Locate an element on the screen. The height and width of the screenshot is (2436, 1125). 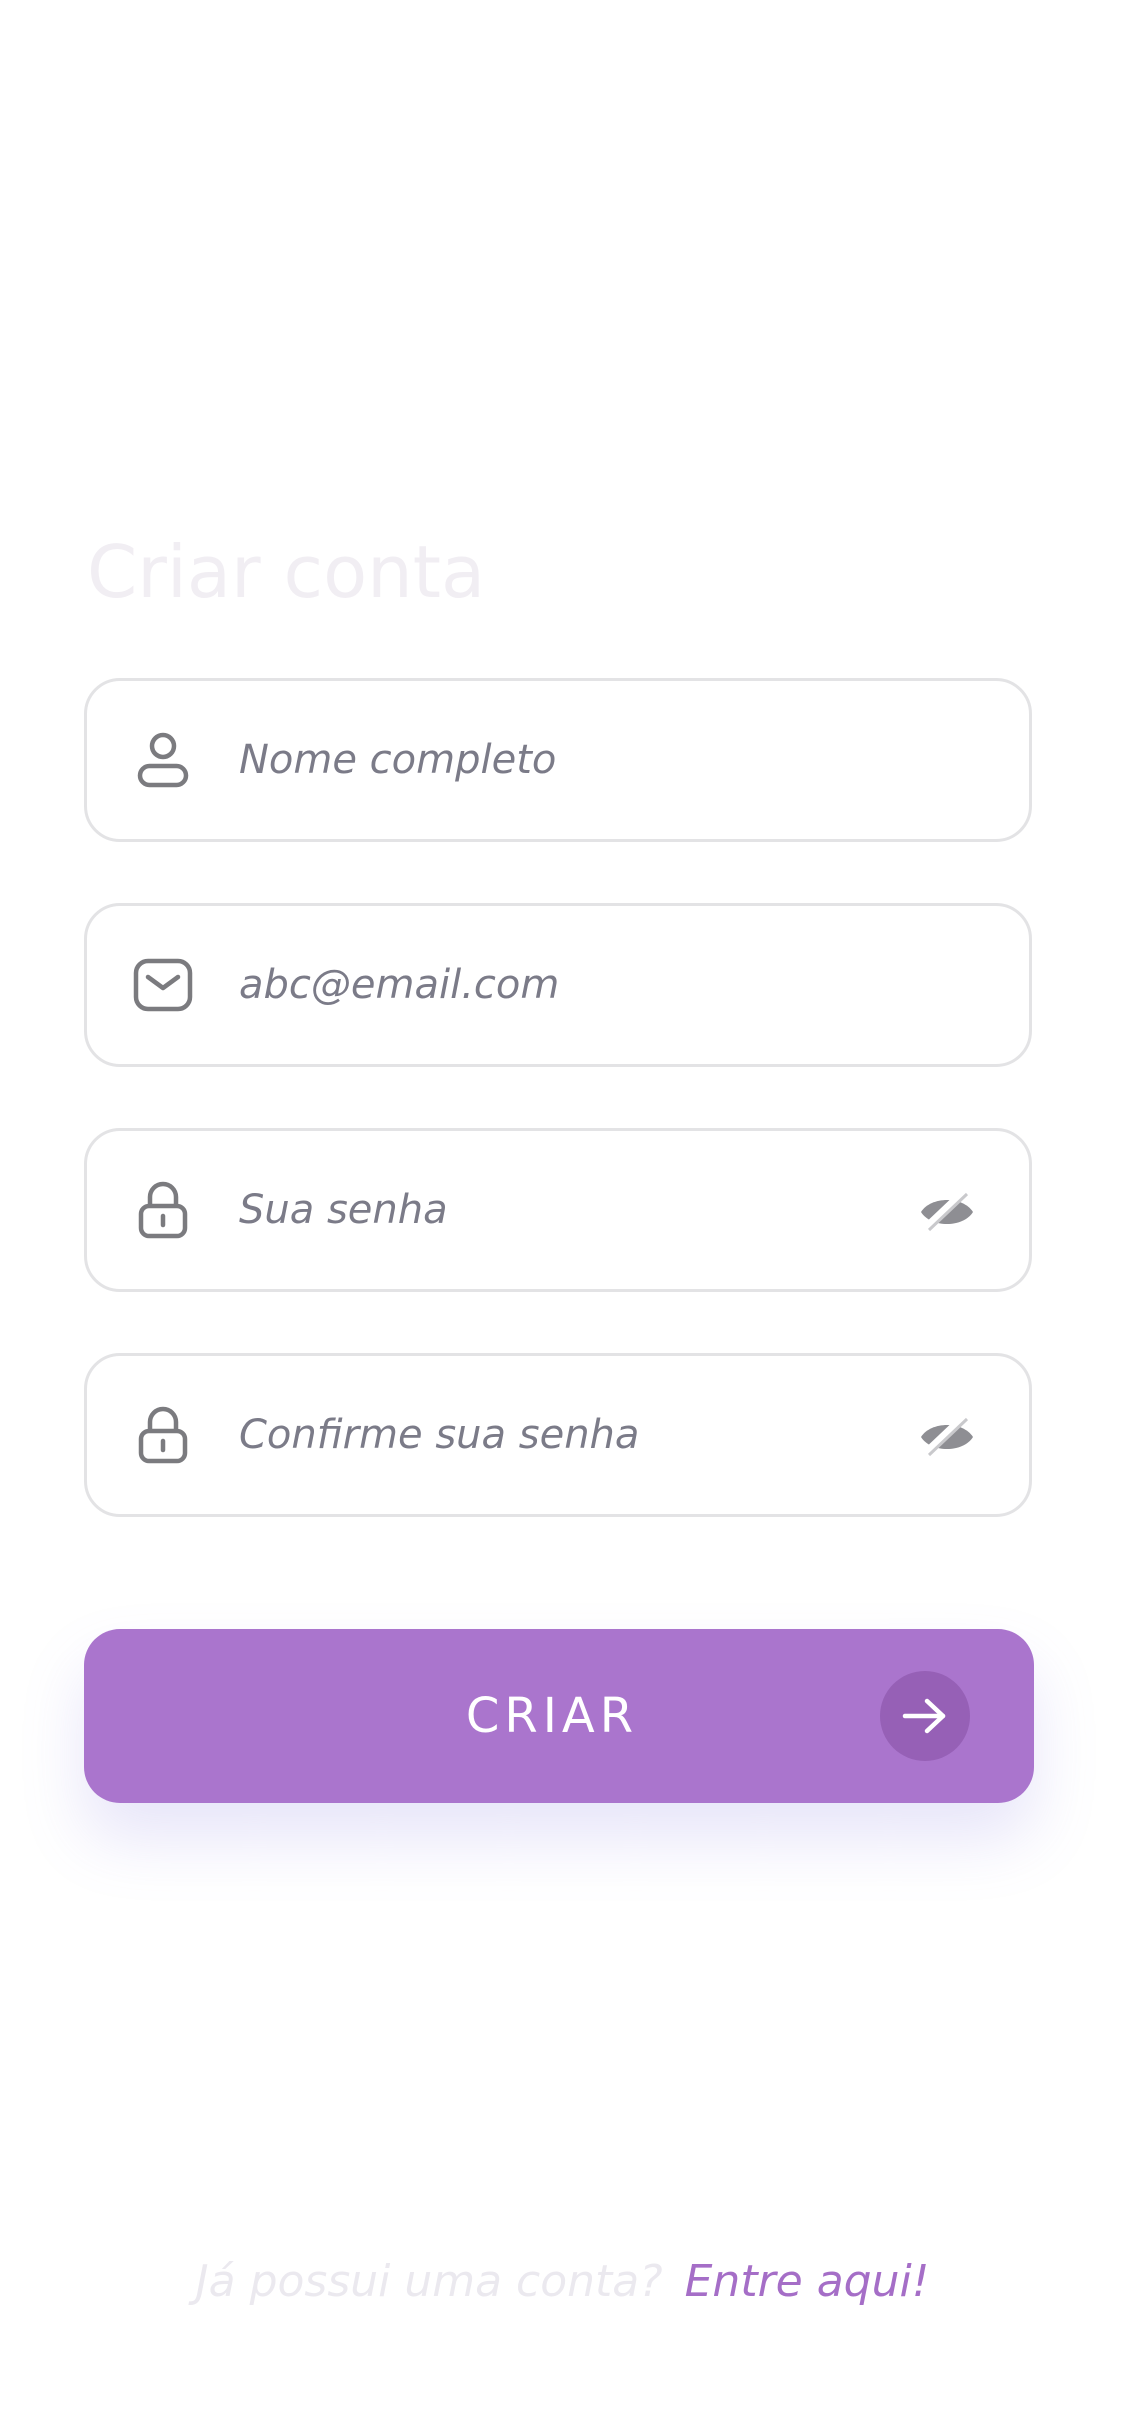
create-account-button: CRIAR is located at coordinates (559, 1716).